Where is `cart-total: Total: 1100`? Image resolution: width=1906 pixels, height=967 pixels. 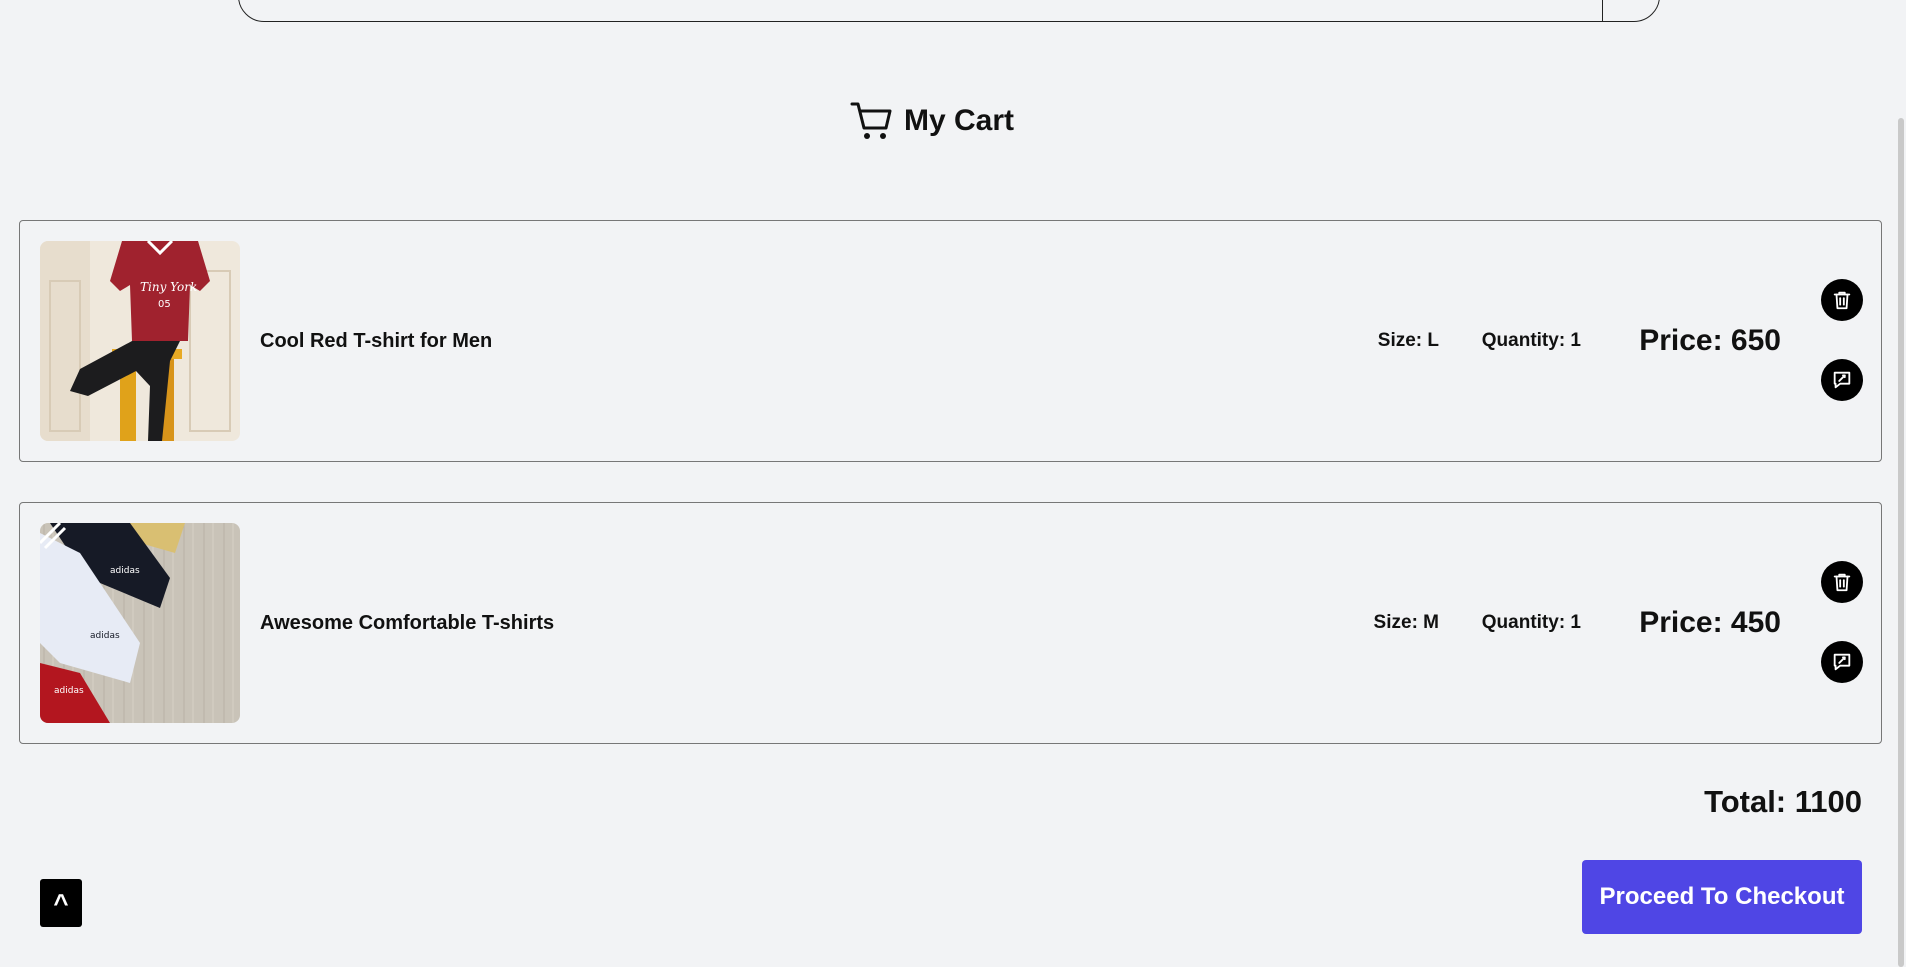 cart-total: Total: 1100 is located at coordinates (1783, 801).